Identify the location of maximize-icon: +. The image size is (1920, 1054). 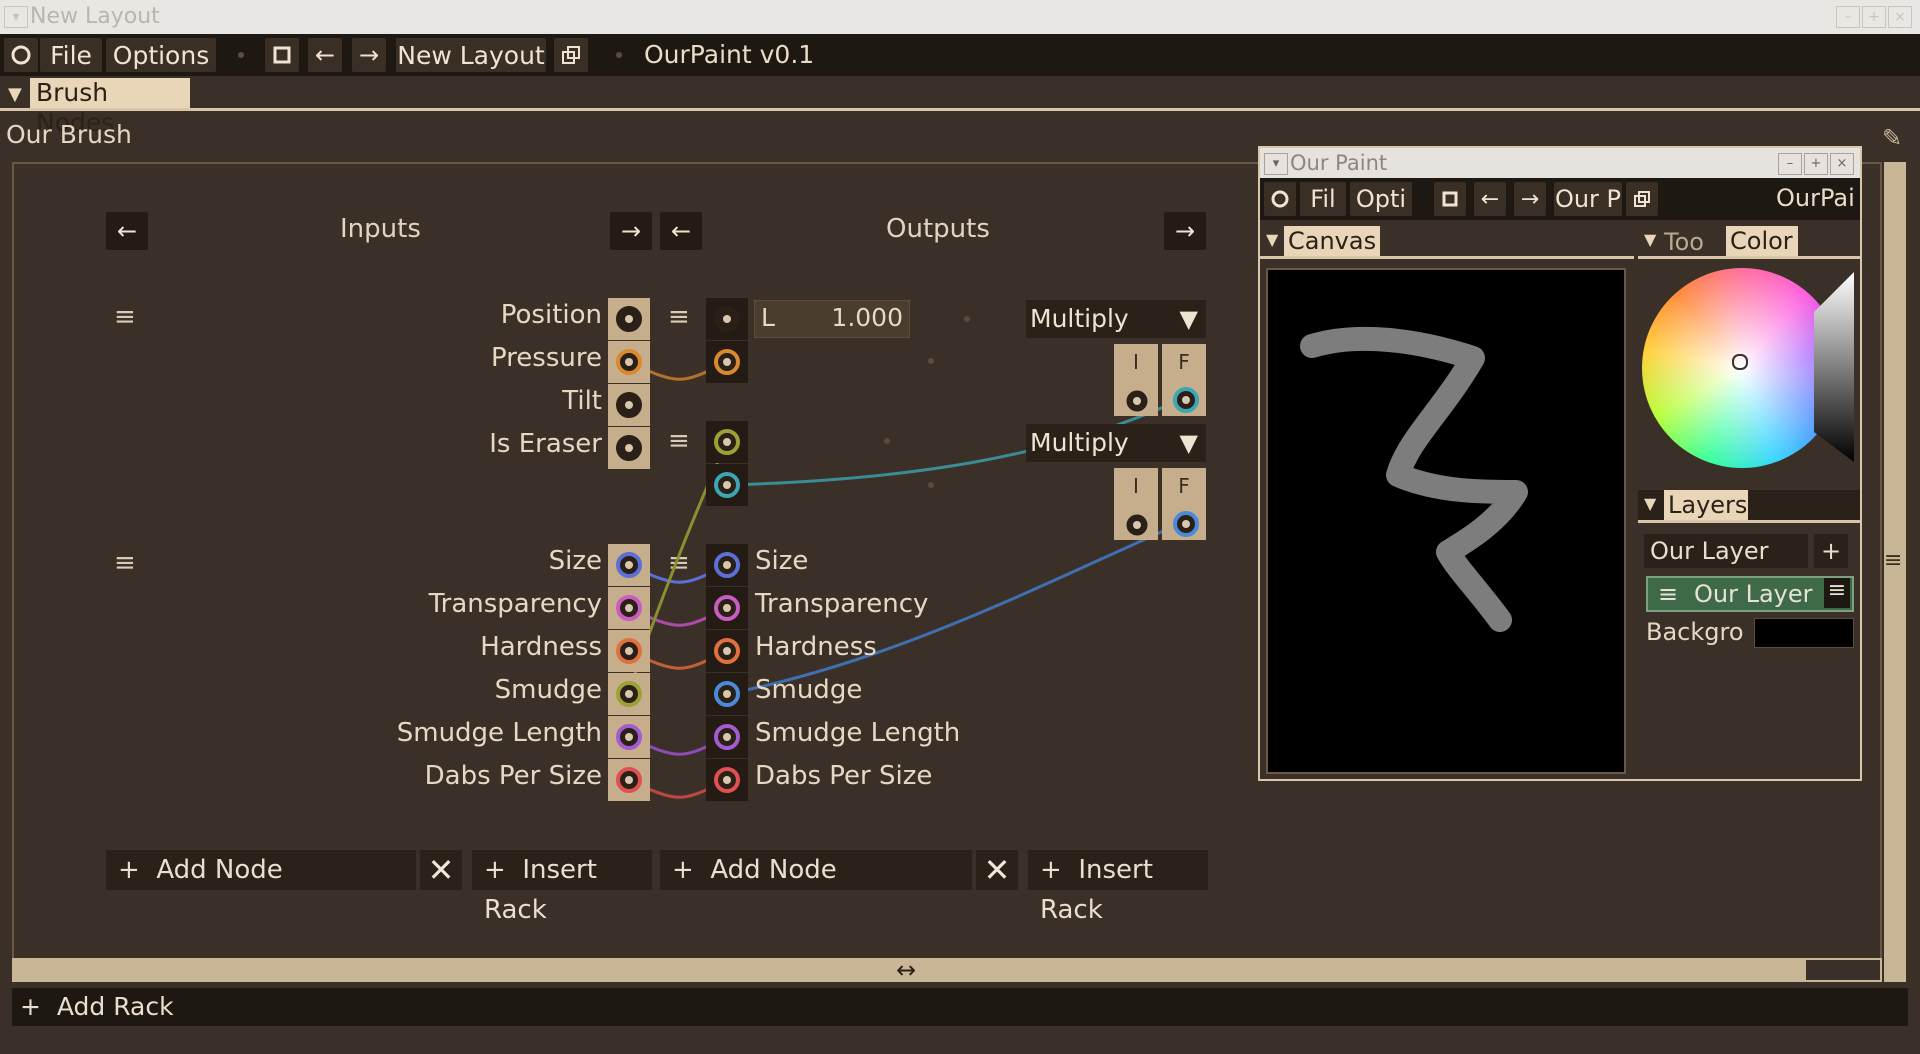
(1816, 164).